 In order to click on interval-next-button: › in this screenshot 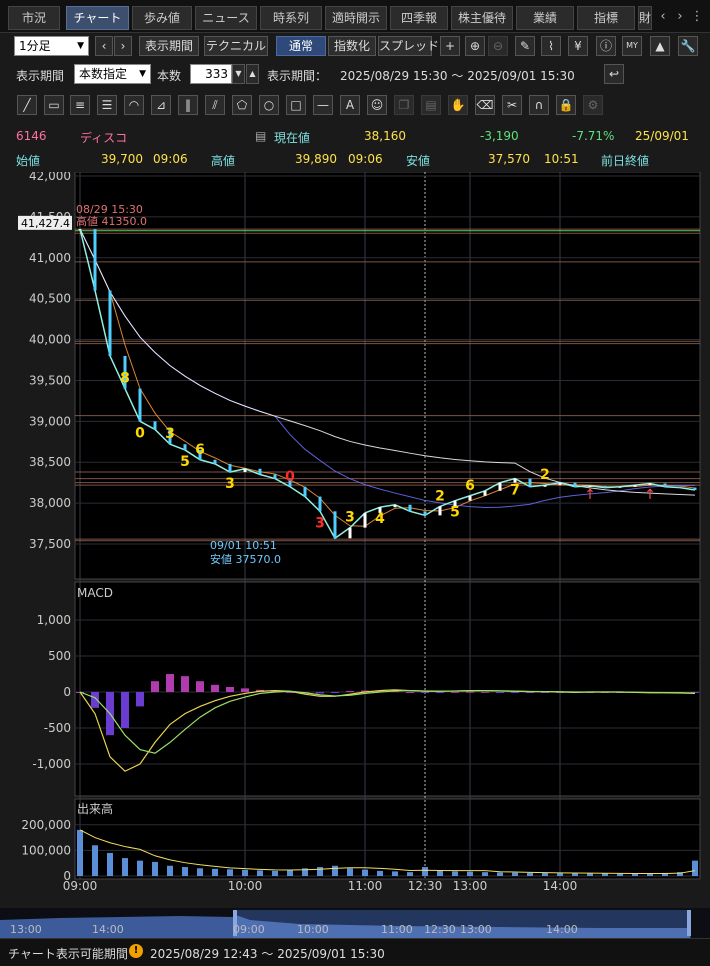, I will do `click(123, 46)`.